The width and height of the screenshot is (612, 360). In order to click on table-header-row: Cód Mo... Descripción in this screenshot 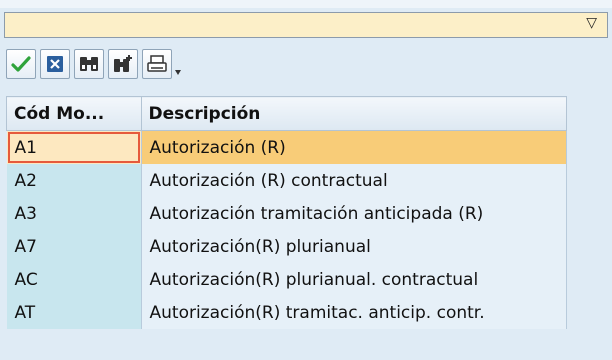, I will do `click(286, 113)`.